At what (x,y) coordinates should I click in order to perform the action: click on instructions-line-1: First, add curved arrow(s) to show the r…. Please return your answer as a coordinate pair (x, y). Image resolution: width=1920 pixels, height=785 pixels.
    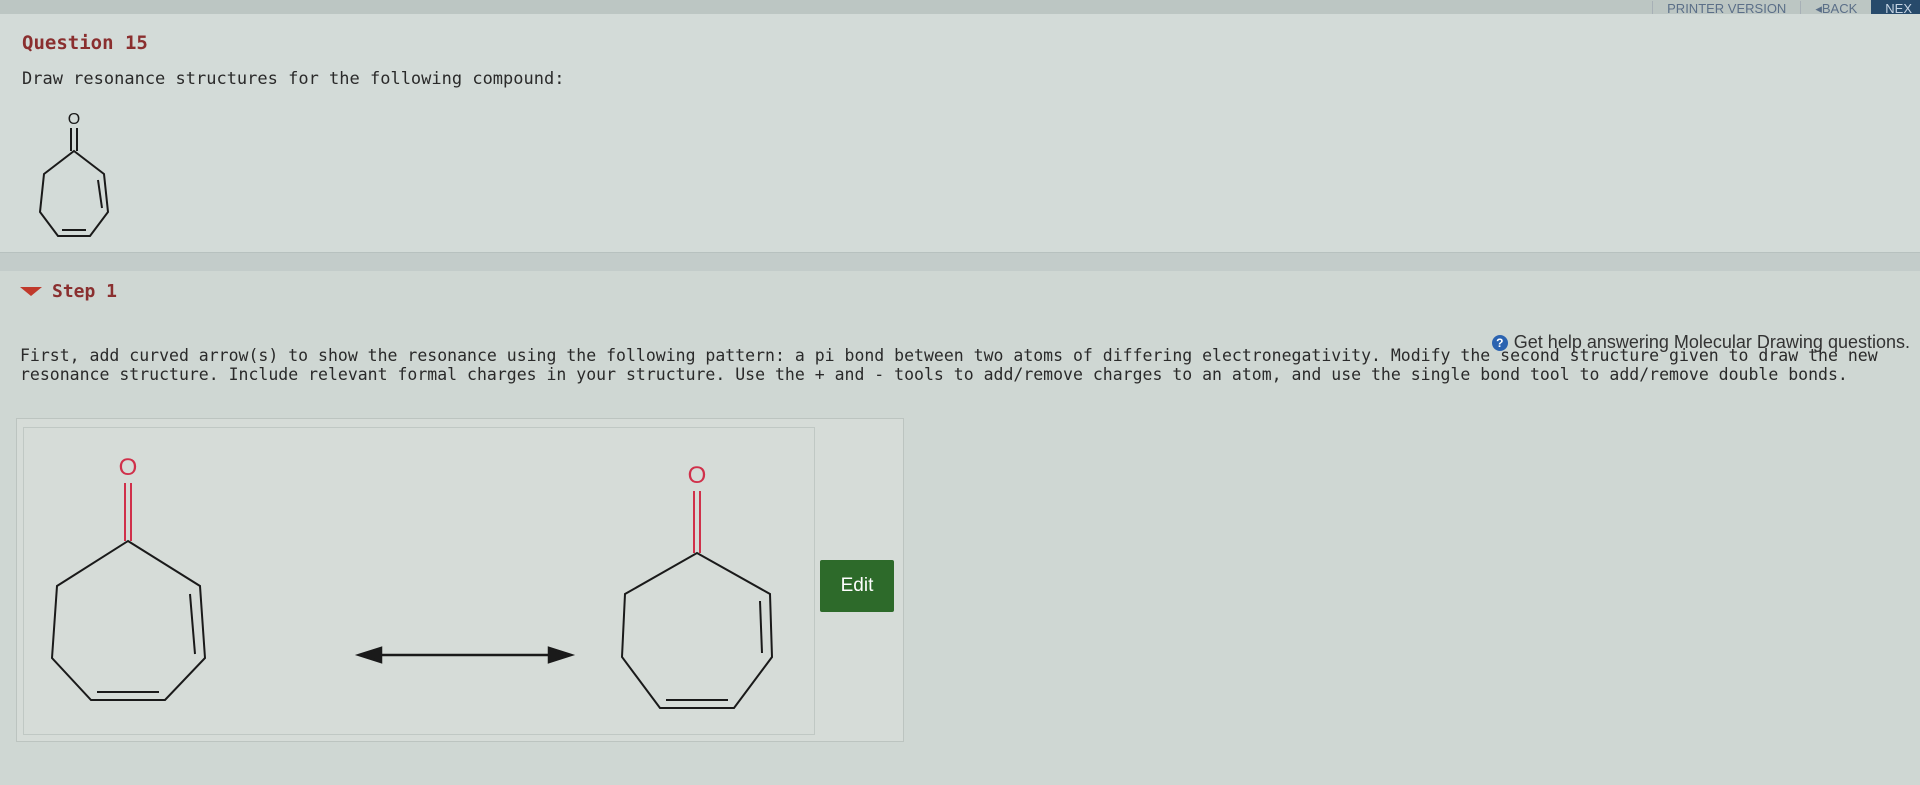
    Looking at the image, I should click on (949, 355).